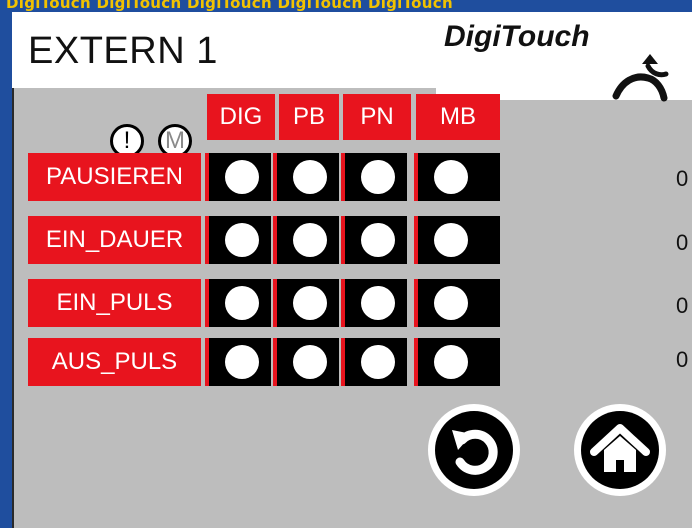  Describe the element at coordinates (114, 240) in the screenshot. I see `row-label-ein-dauer: EIN_DAUER` at that location.